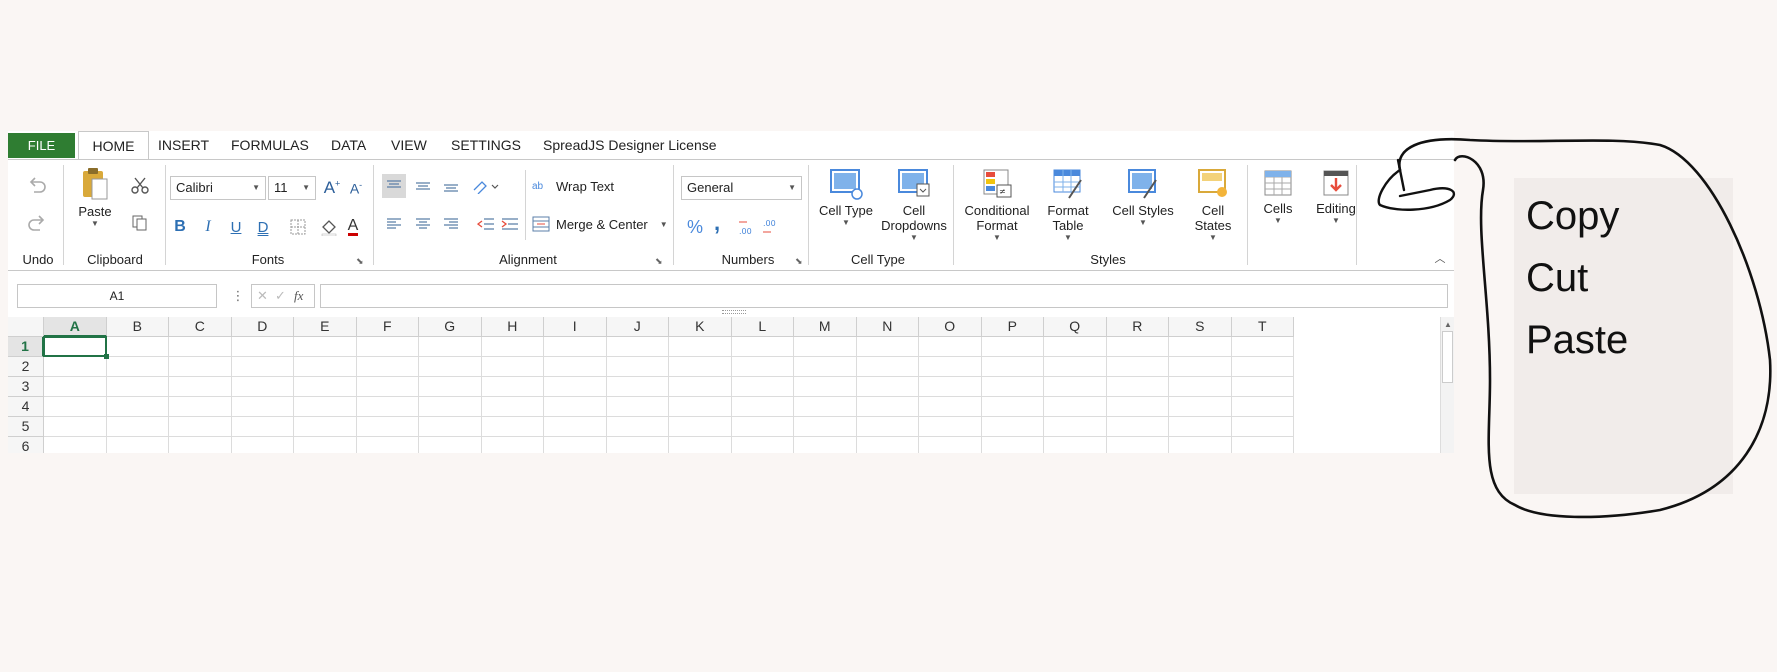 The image size is (1777, 672). Describe the element at coordinates (37, 185) in the screenshot. I see `undo-button` at that location.